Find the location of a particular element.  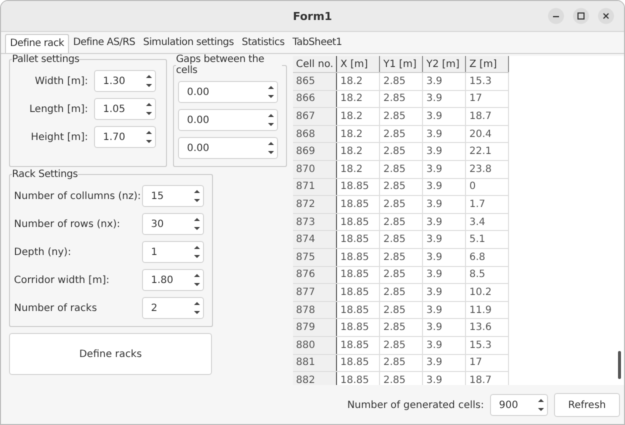

field-label: Height [m]: is located at coordinates (59, 137).